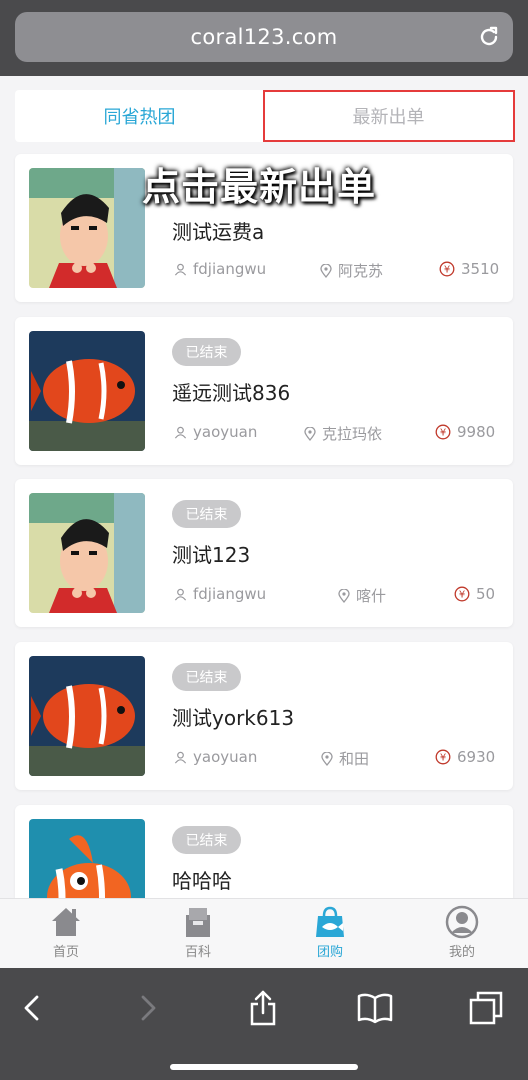 The image size is (528, 1080). I want to click on location-name: 和田, so click(354, 759).